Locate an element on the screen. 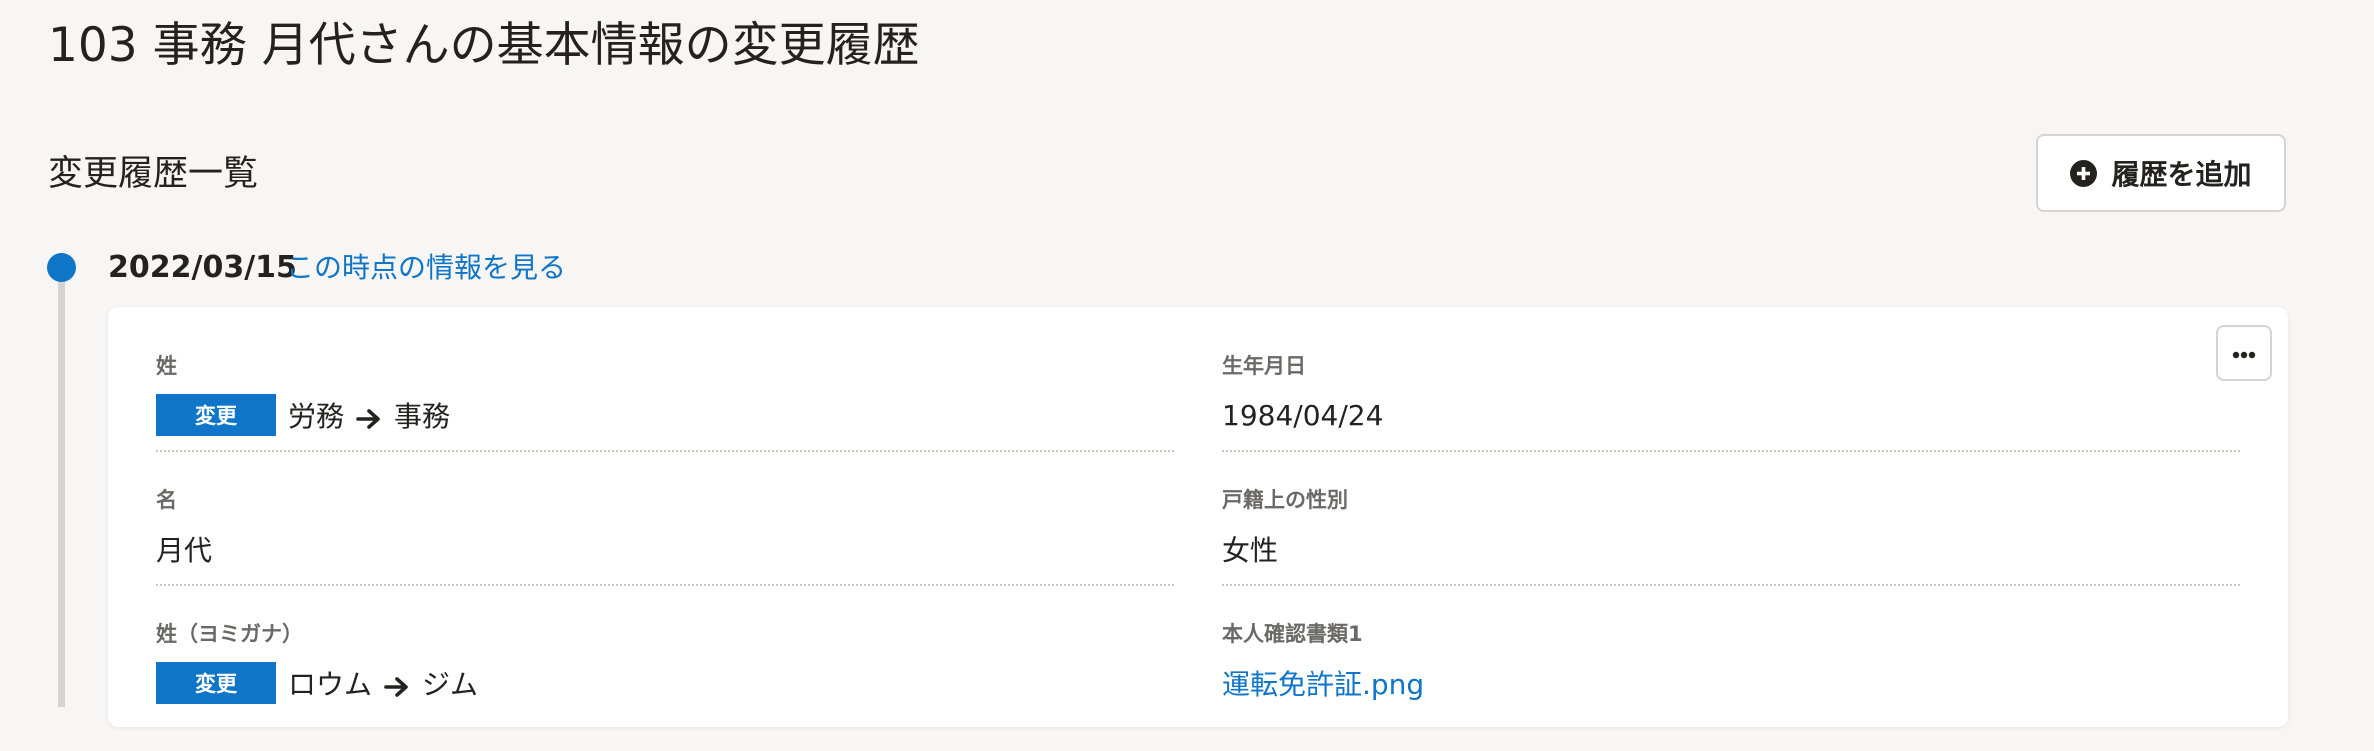 Image resolution: width=2374 pixels, height=751 pixels. field-value: 運転免許証.png is located at coordinates (1323, 683).